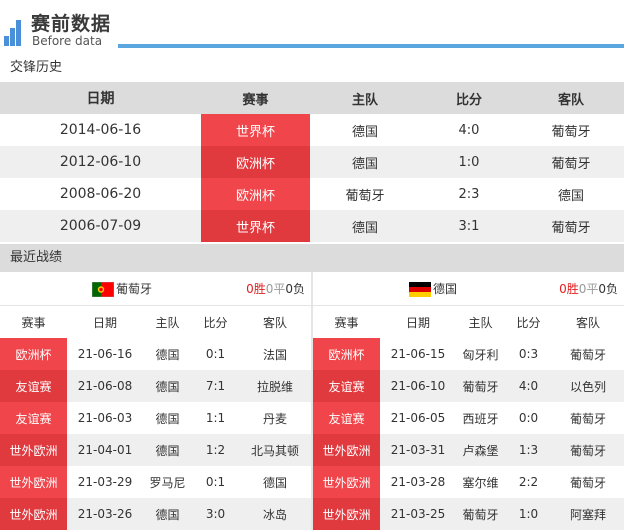 Image resolution: width=624 pixels, height=530 pixels. Describe the element at coordinates (274, 354) in the screenshot. I see `away-team: 法国` at that location.